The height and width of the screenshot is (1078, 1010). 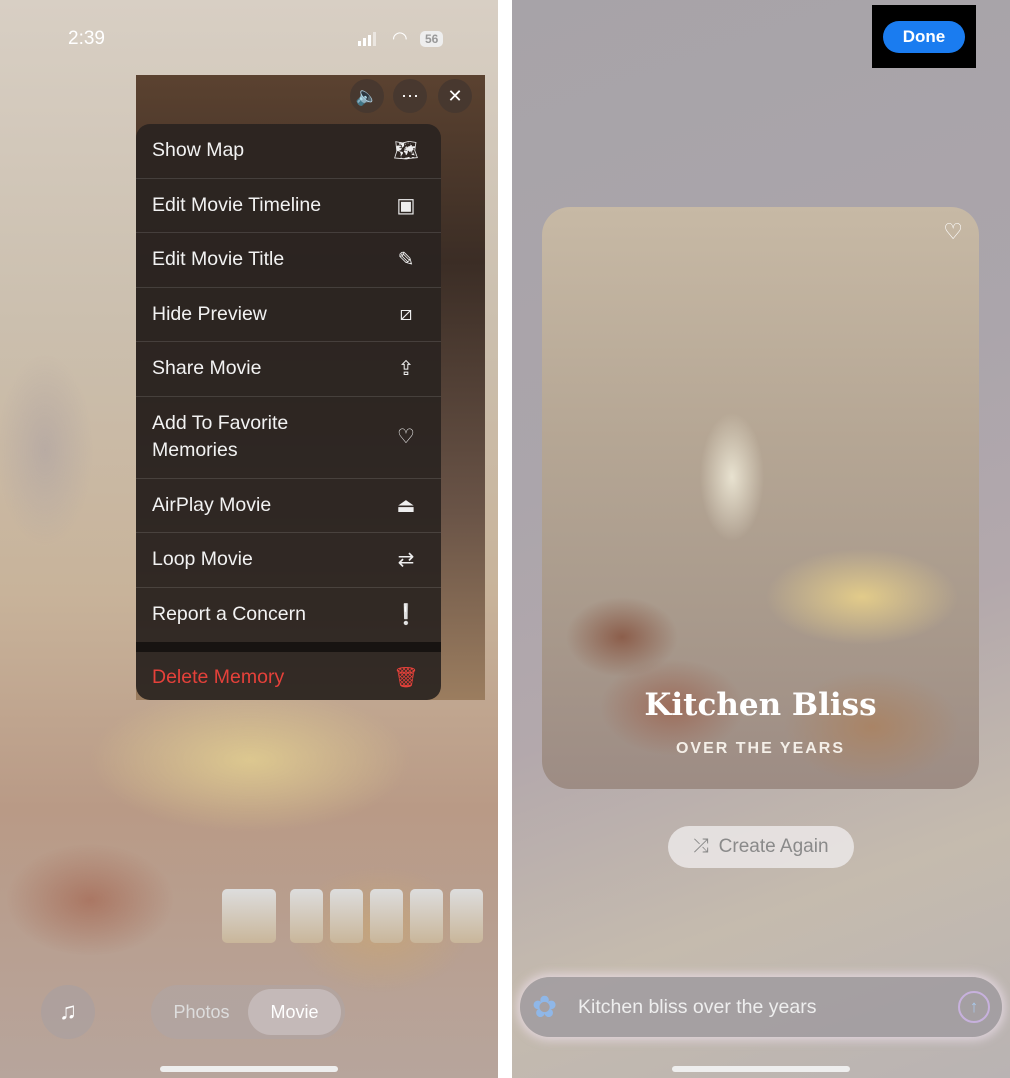 What do you see at coordinates (406, 151) in the screenshot?
I see `map-icon: 🗺` at bounding box center [406, 151].